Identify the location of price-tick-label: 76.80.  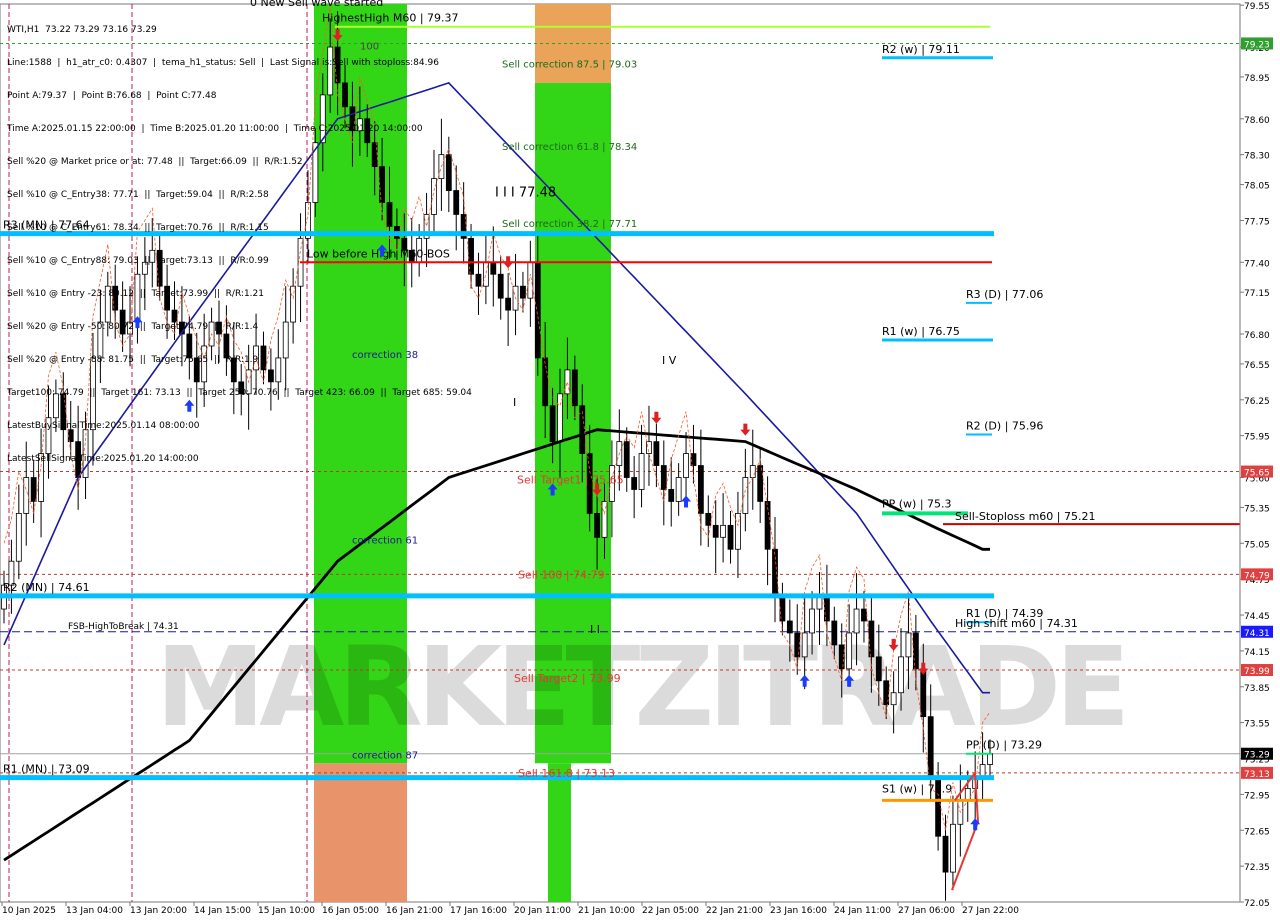
(1257, 336).